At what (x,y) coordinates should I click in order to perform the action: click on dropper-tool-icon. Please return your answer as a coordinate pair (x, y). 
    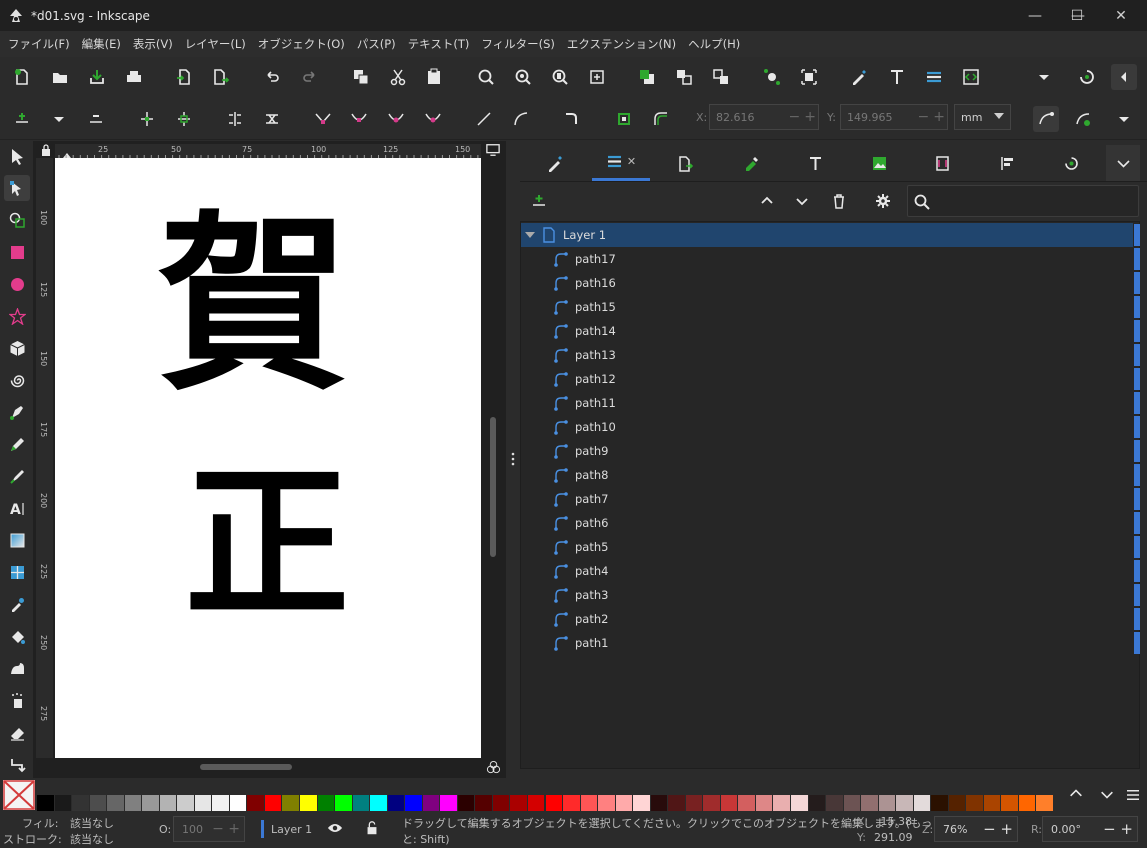
    Looking at the image, I should click on (17, 604).